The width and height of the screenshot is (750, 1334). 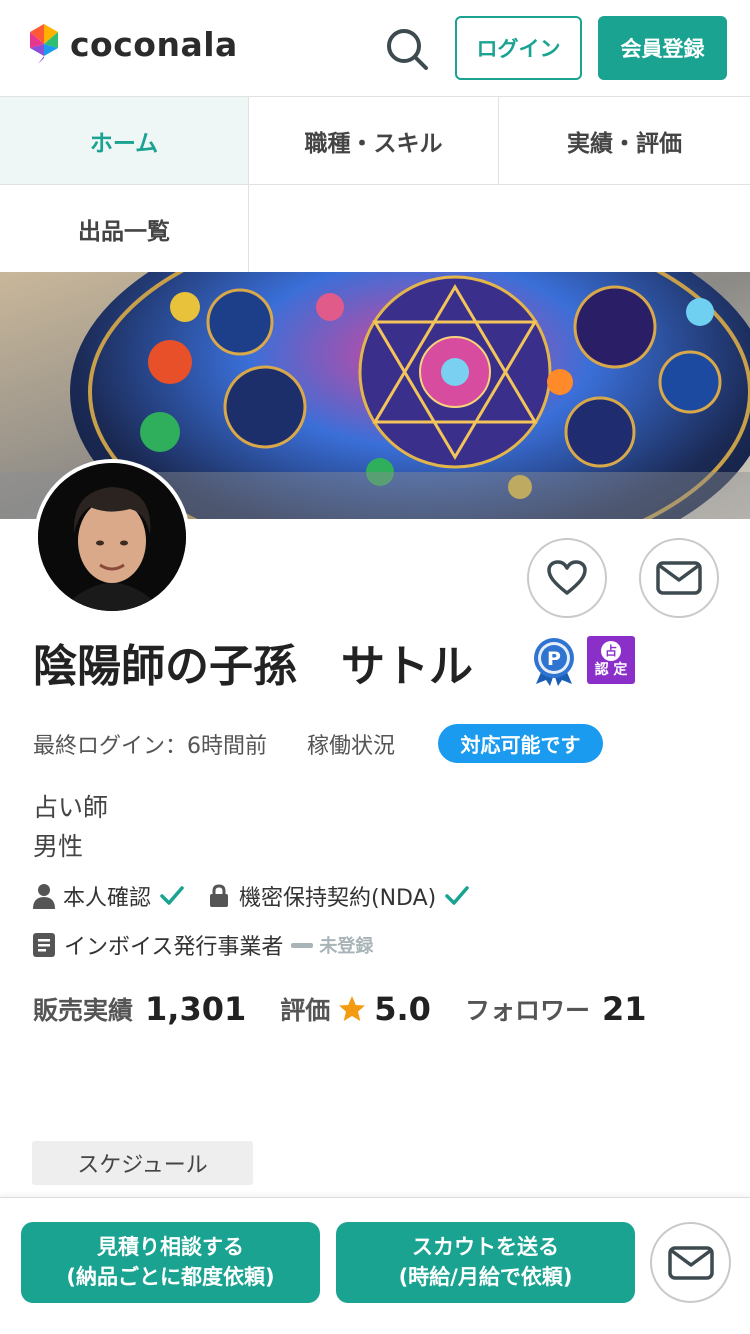 I want to click on avatar, so click(x=112, y=537).